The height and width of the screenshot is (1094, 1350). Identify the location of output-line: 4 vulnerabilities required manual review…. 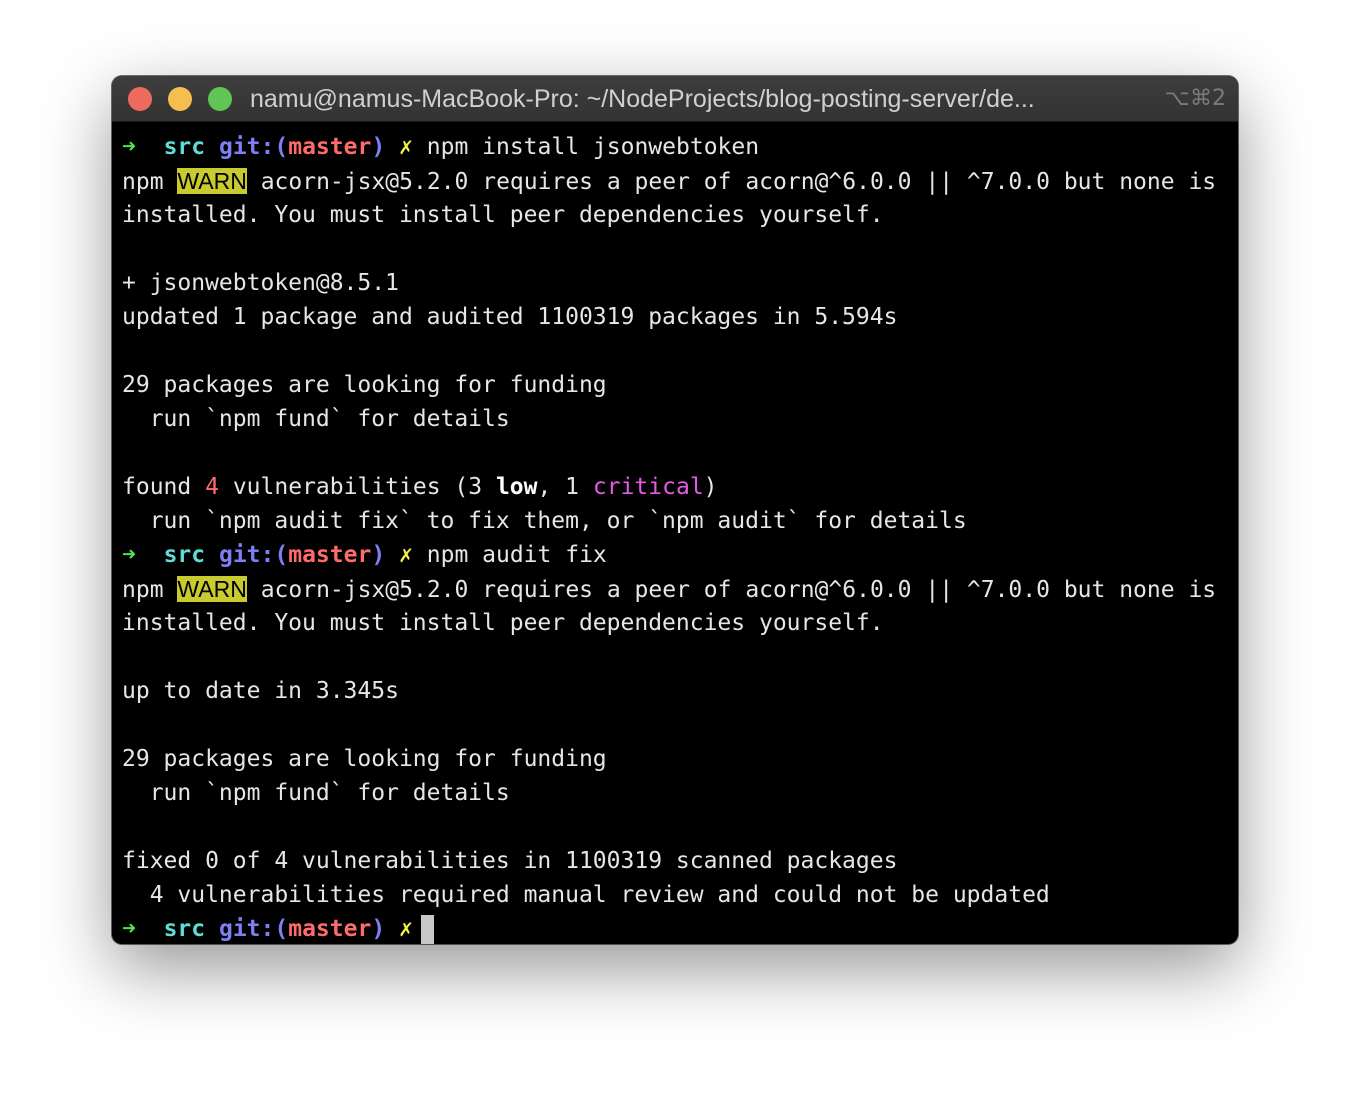
(586, 895).